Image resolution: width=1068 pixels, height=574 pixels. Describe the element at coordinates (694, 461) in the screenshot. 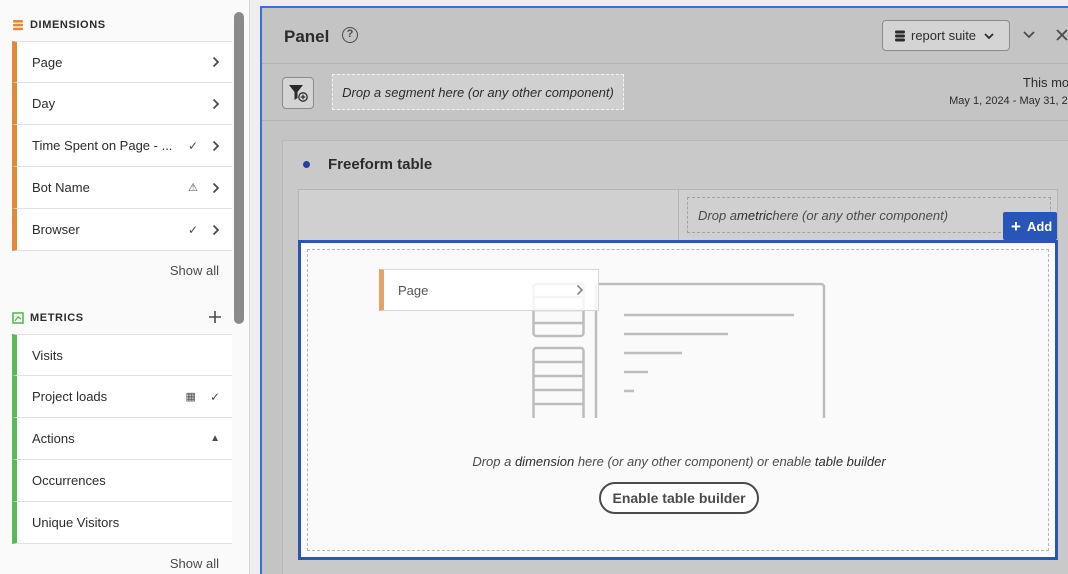

I see `dimension-drop-middle: here (or any other component) or enable` at that location.